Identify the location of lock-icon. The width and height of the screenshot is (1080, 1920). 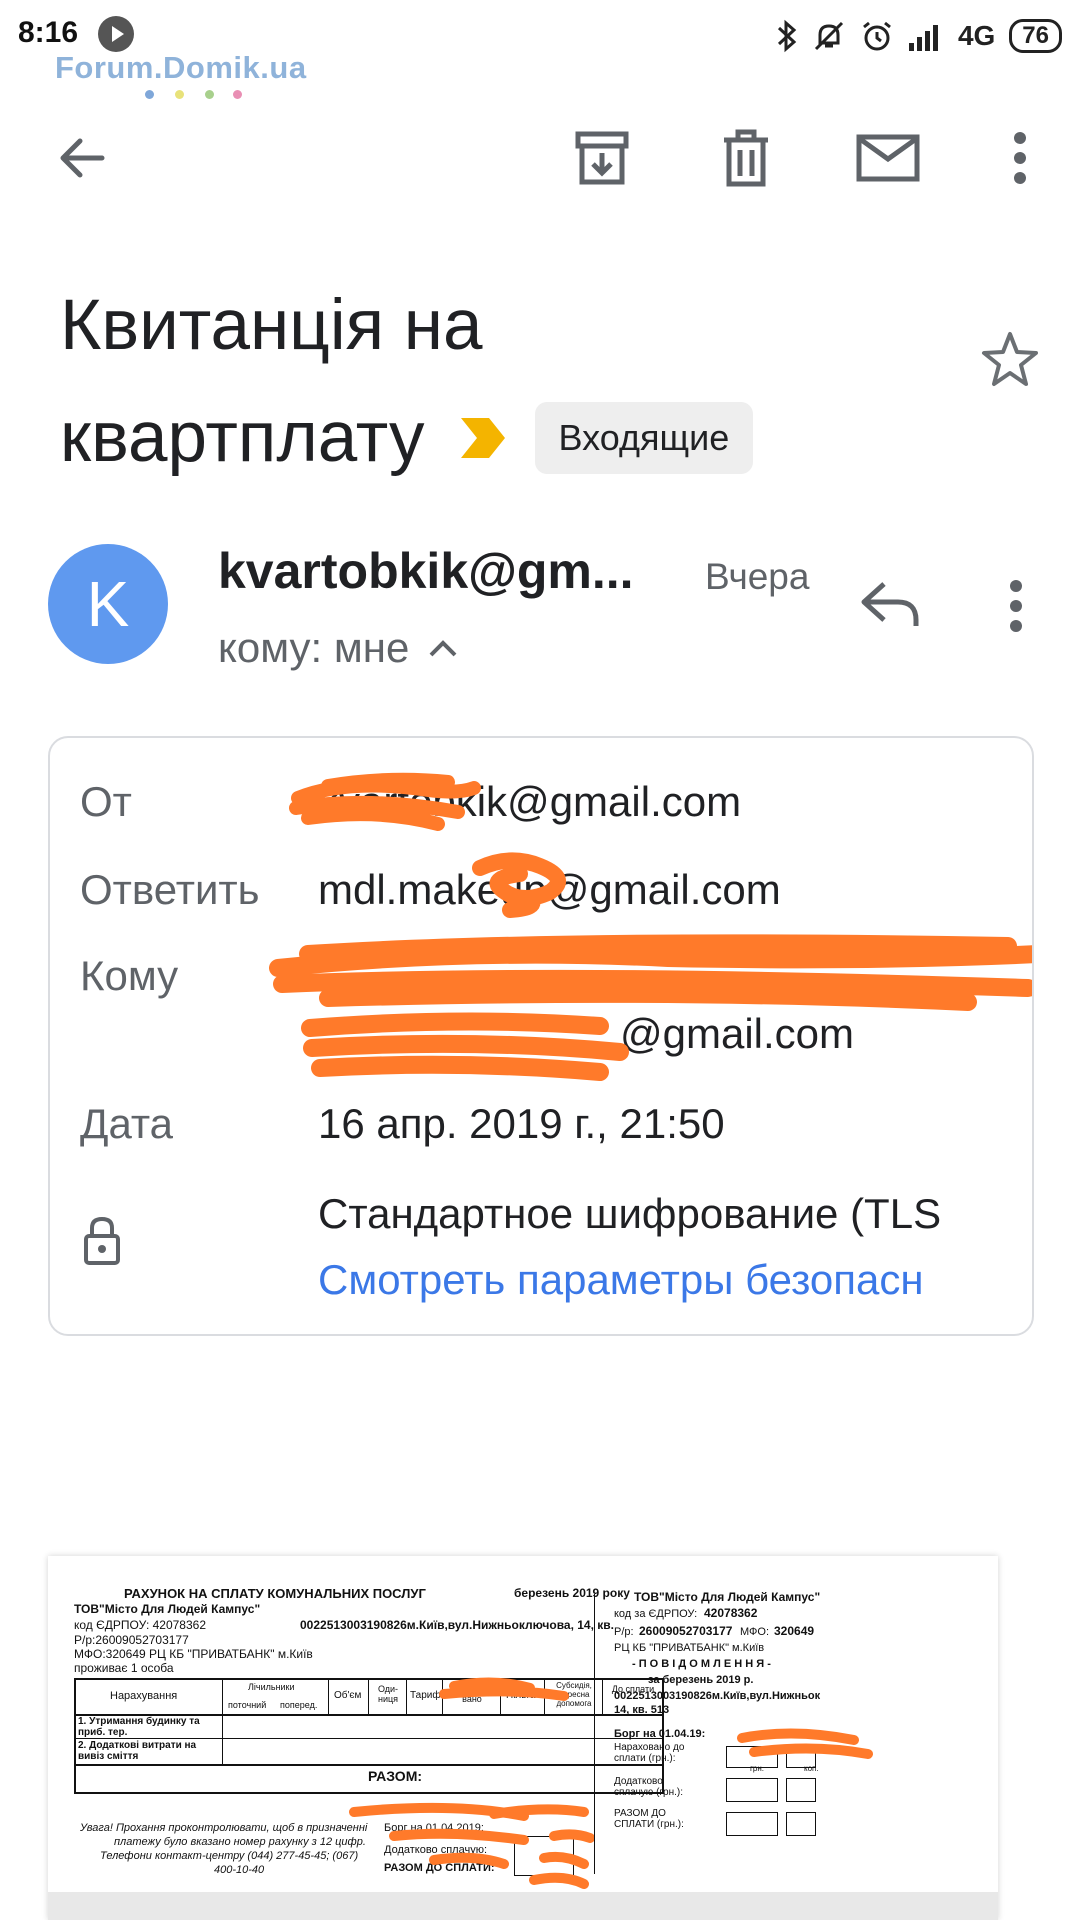
(102, 1243).